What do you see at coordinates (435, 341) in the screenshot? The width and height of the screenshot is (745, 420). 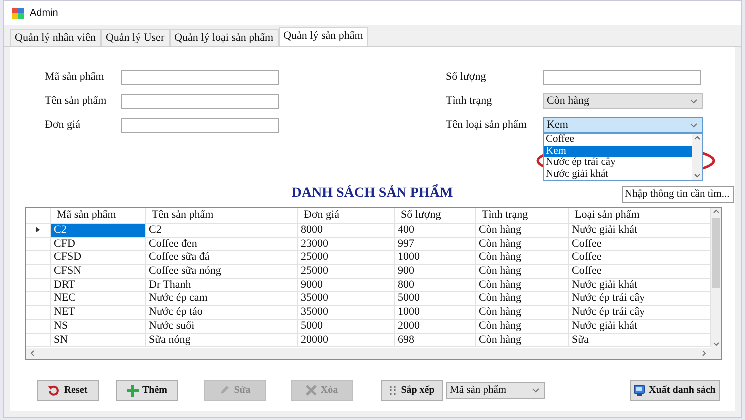 I see `table-cell: 698` at bounding box center [435, 341].